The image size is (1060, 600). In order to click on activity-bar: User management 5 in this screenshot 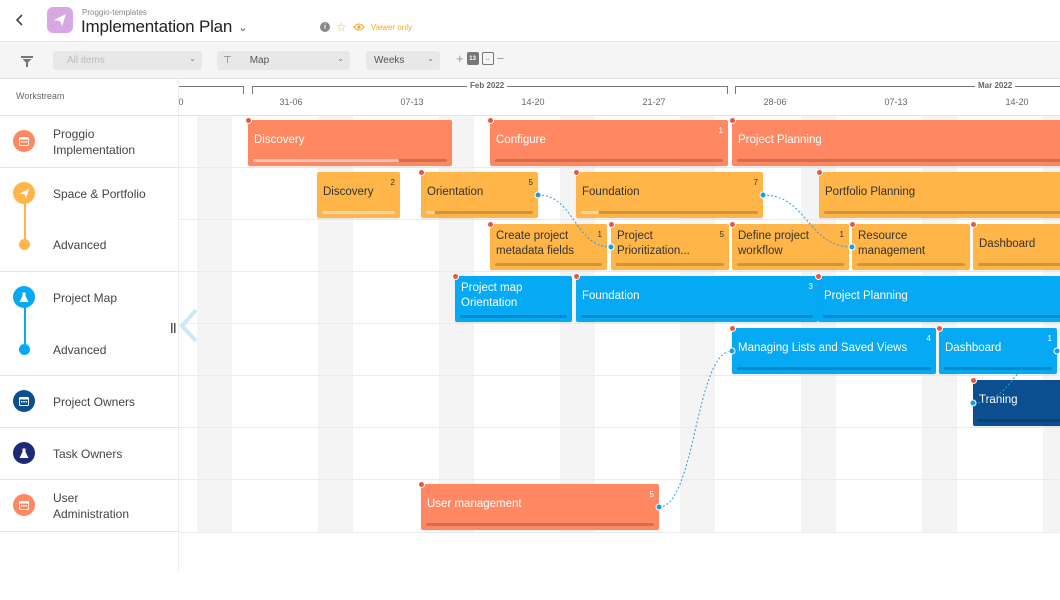, I will do `click(538, 505)`.